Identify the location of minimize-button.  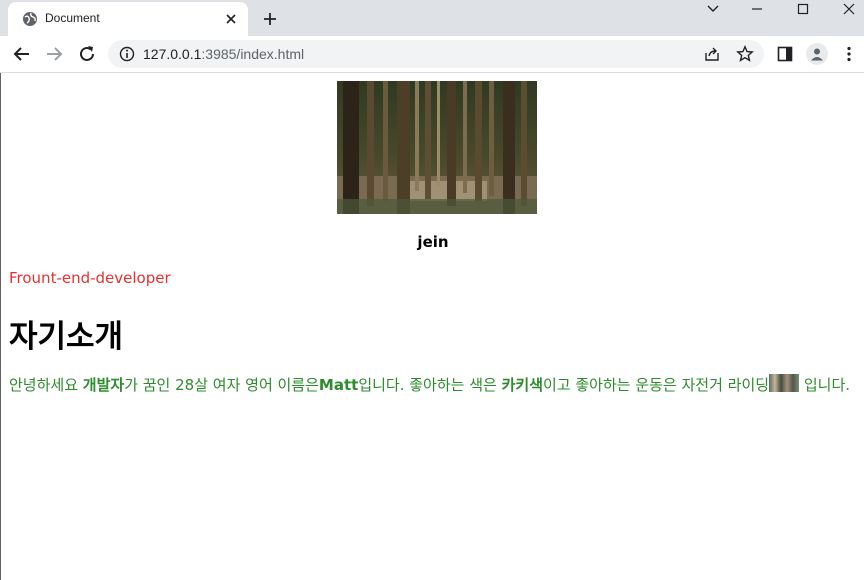
(757, 9).